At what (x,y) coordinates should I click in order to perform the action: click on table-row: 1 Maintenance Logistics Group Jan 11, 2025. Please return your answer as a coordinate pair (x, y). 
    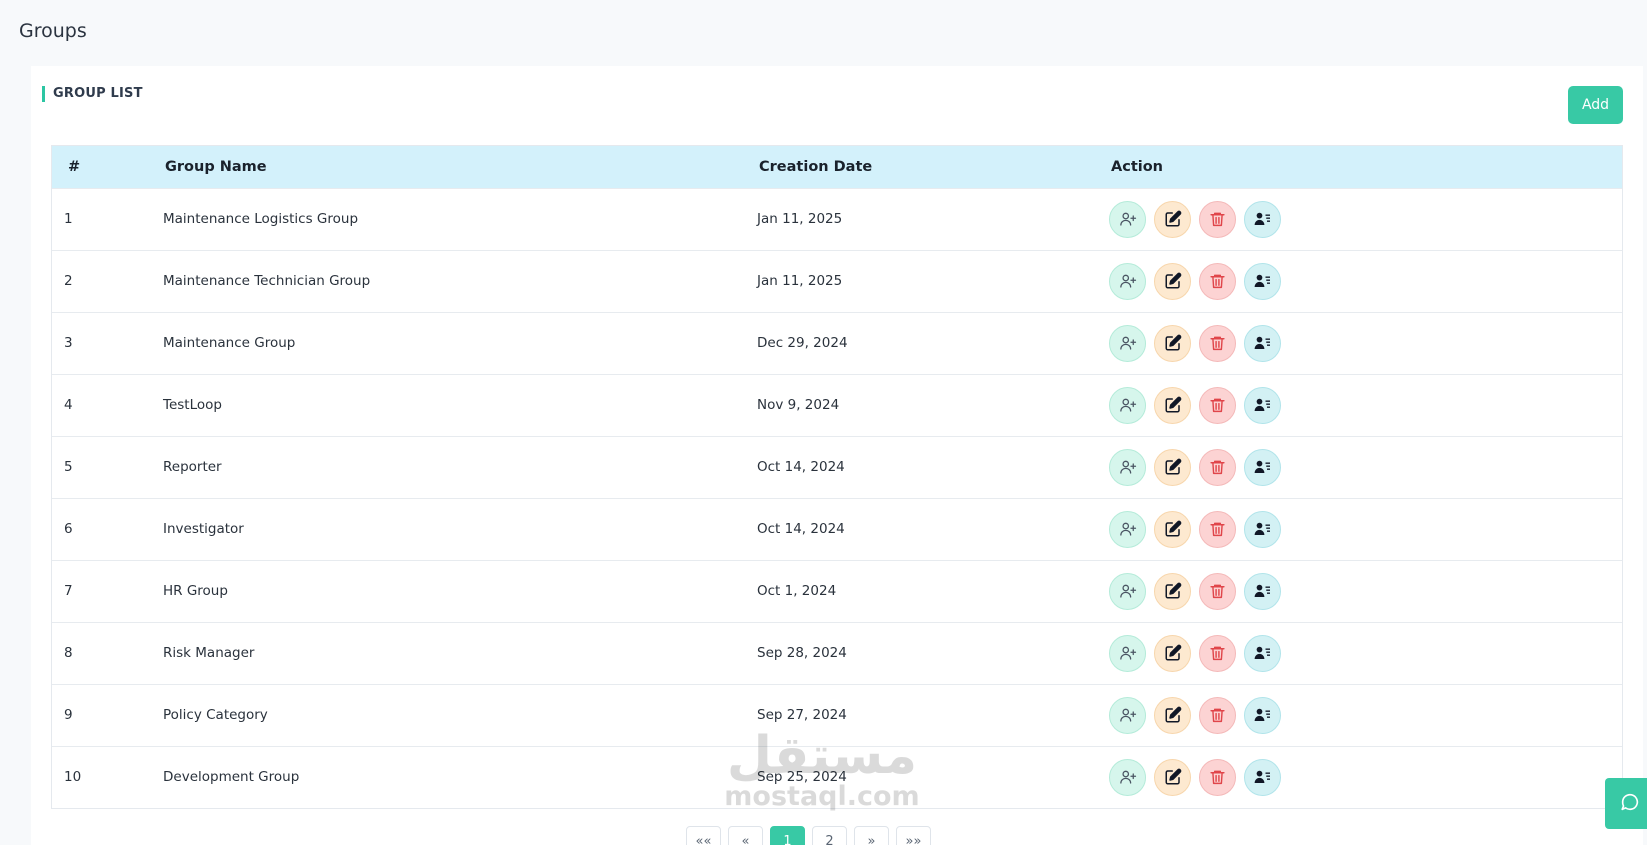
    Looking at the image, I should click on (837, 219).